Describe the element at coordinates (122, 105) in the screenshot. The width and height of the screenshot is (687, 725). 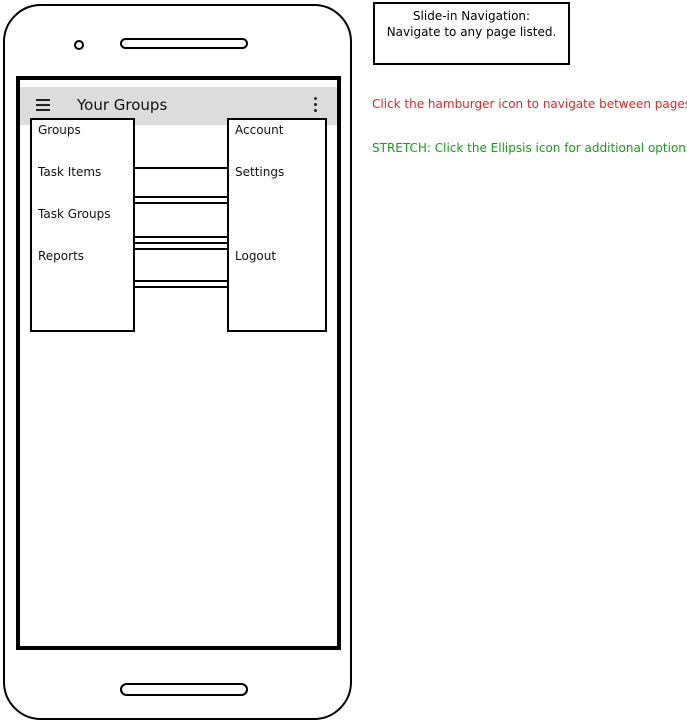
I see `page-title: Your Groups` at that location.